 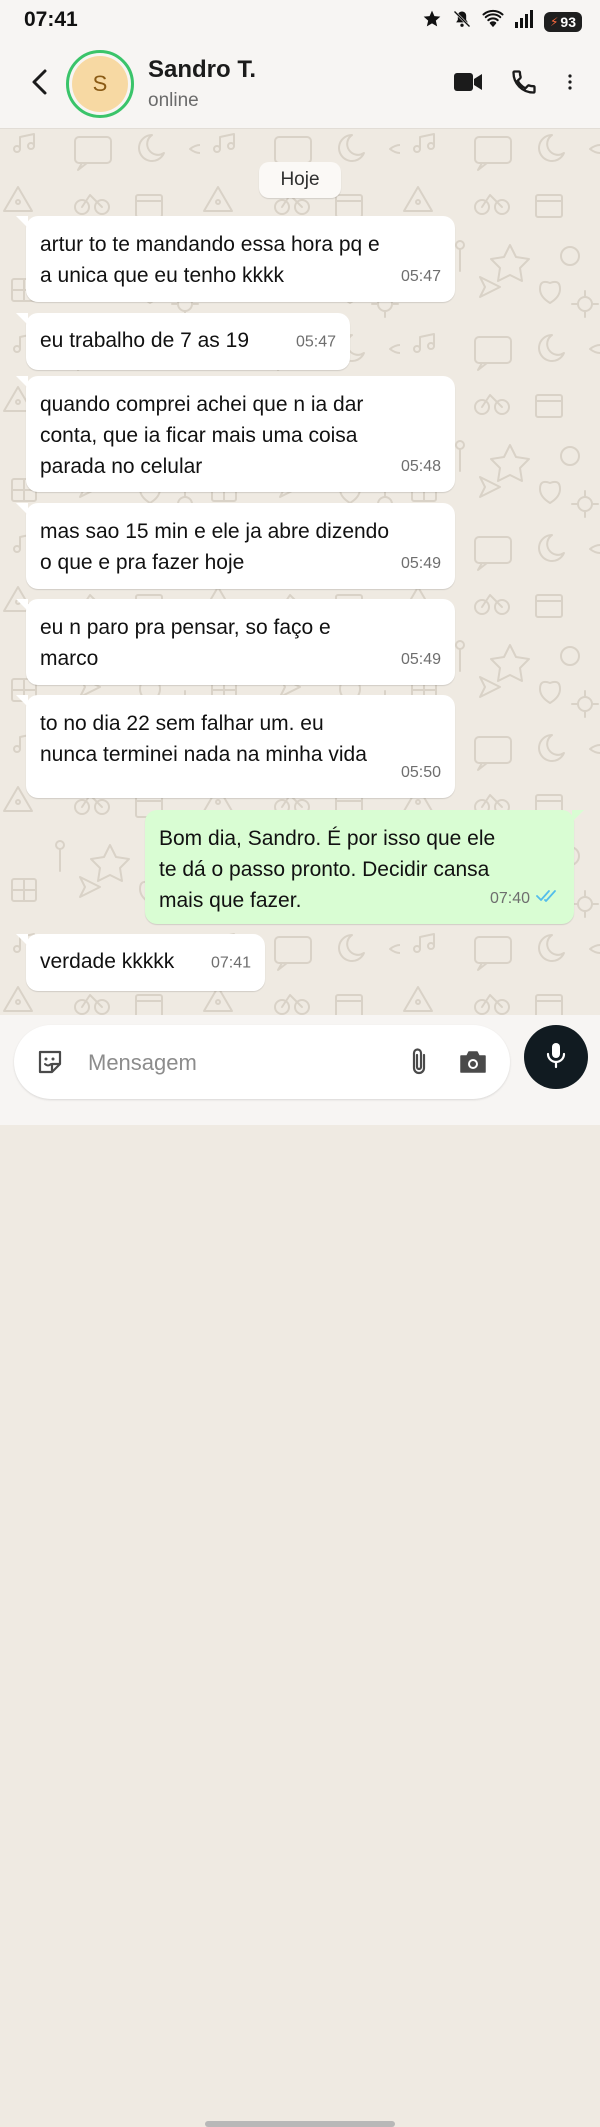 What do you see at coordinates (524, 21) in the screenshot?
I see `signal-icon` at bounding box center [524, 21].